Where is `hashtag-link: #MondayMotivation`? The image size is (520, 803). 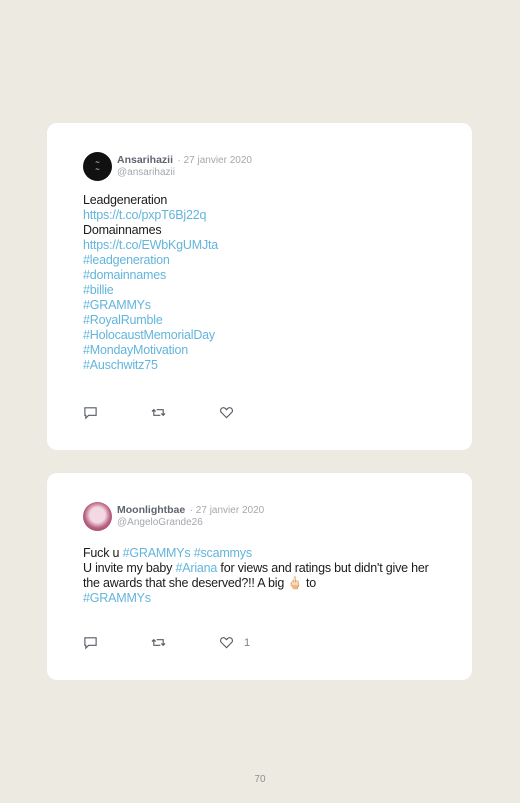
hashtag-link: #MondayMotivation is located at coordinates (259, 350).